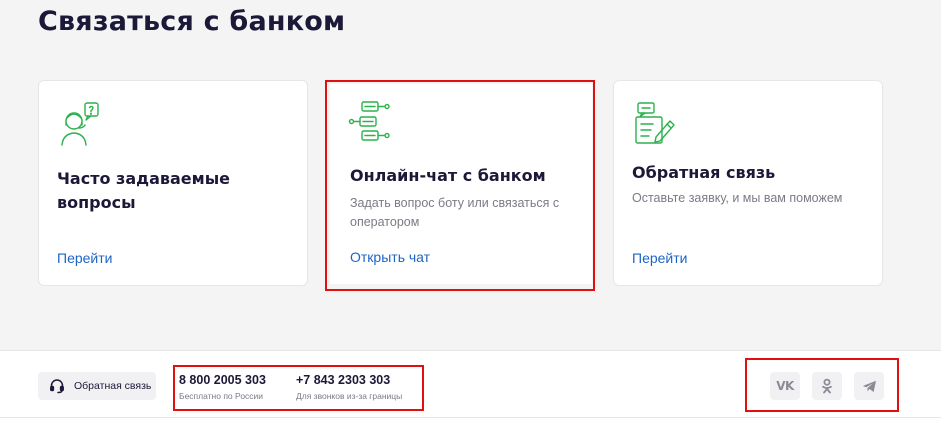 This screenshot has height=422, width=941. I want to click on vk-icon: VK, so click(785, 386).